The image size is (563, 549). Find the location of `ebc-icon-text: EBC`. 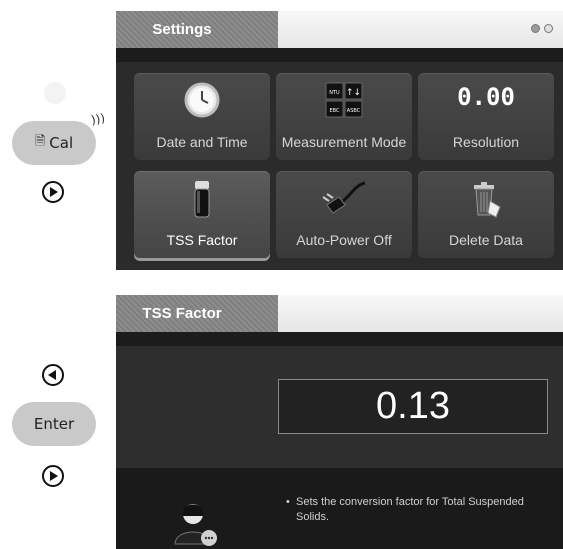

ebc-icon-text: EBC is located at coordinates (335, 111).